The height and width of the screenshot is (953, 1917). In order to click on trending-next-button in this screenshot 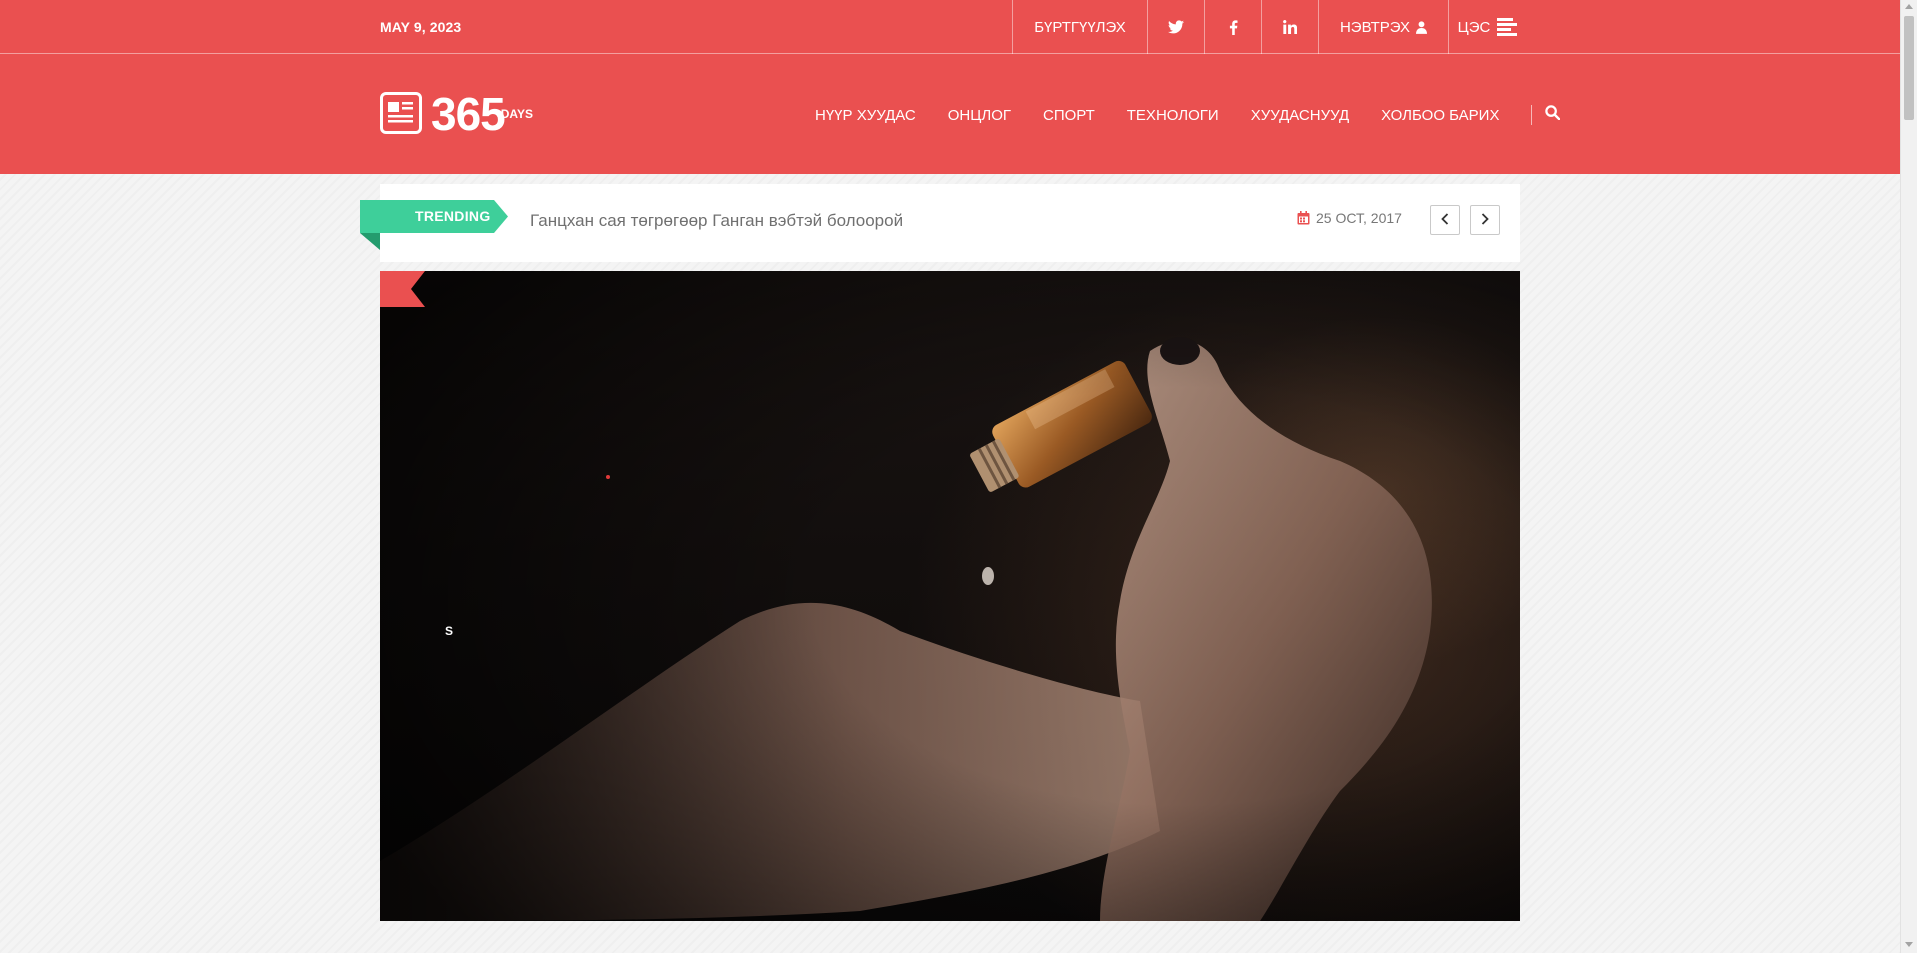, I will do `click(1485, 220)`.